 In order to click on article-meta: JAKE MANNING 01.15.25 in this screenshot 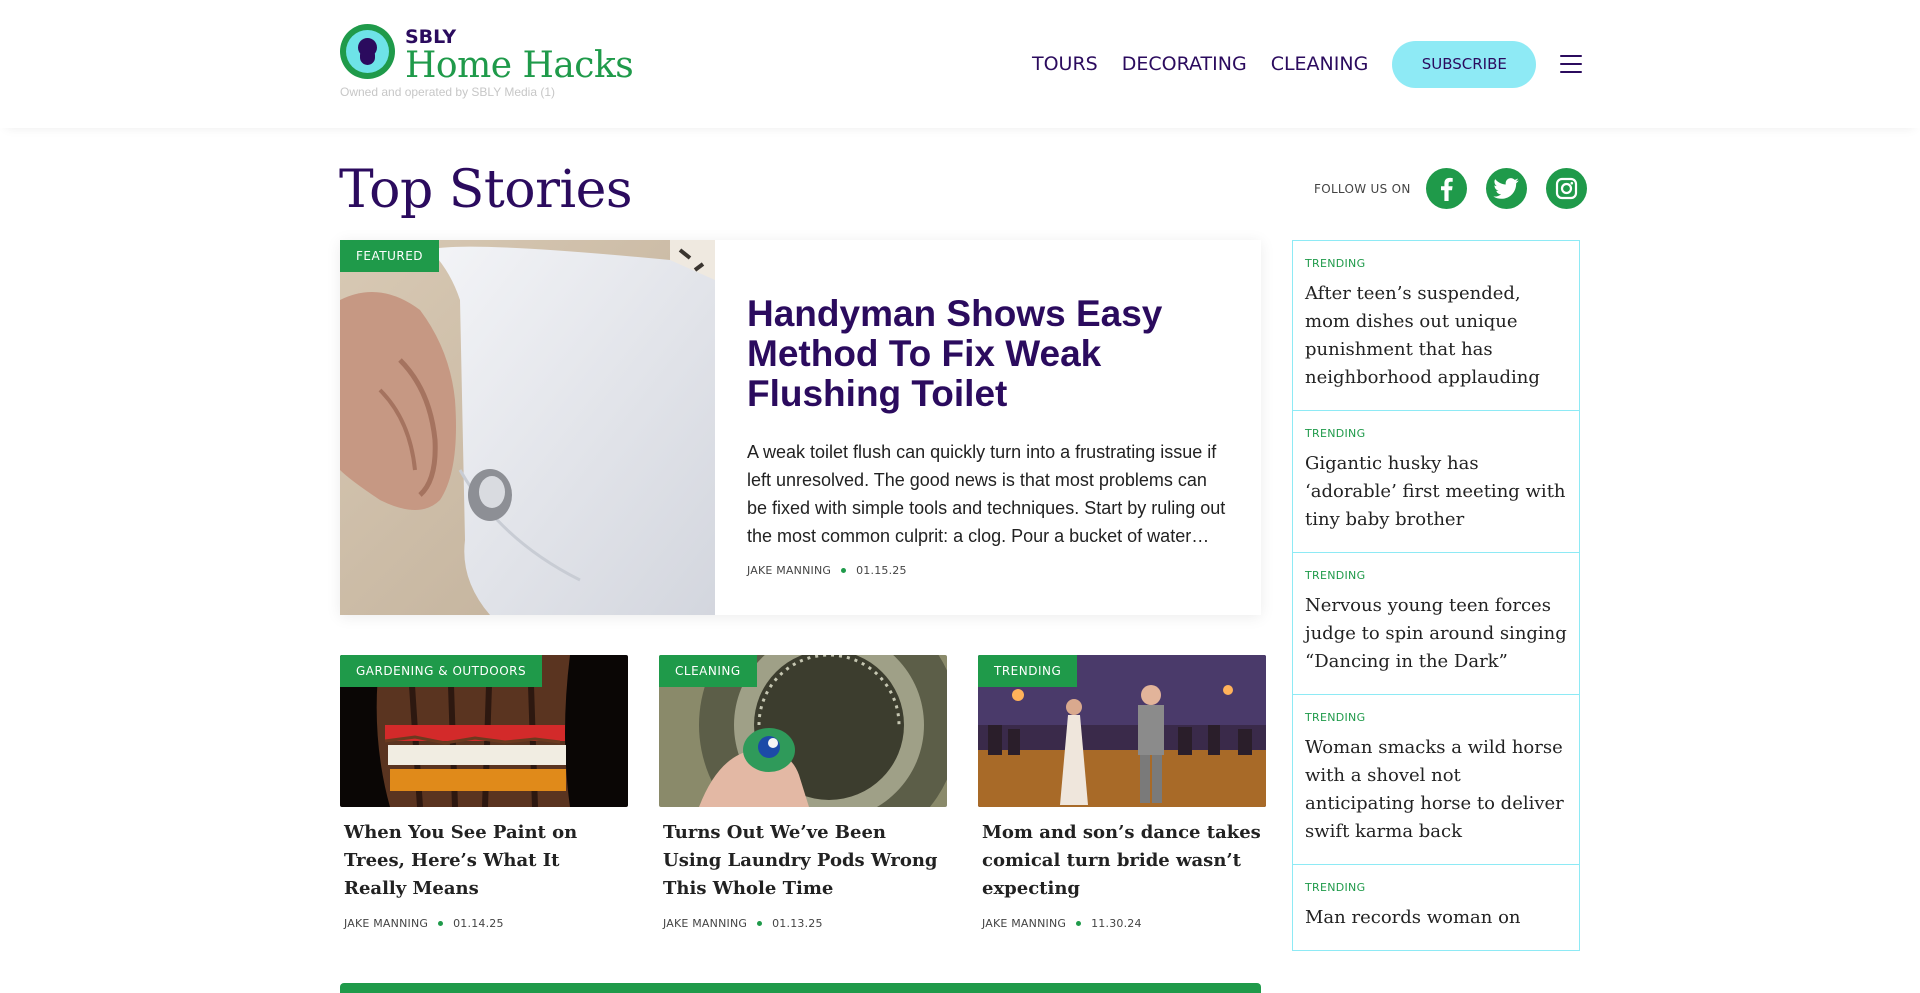, I will do `click(988, 570)`.